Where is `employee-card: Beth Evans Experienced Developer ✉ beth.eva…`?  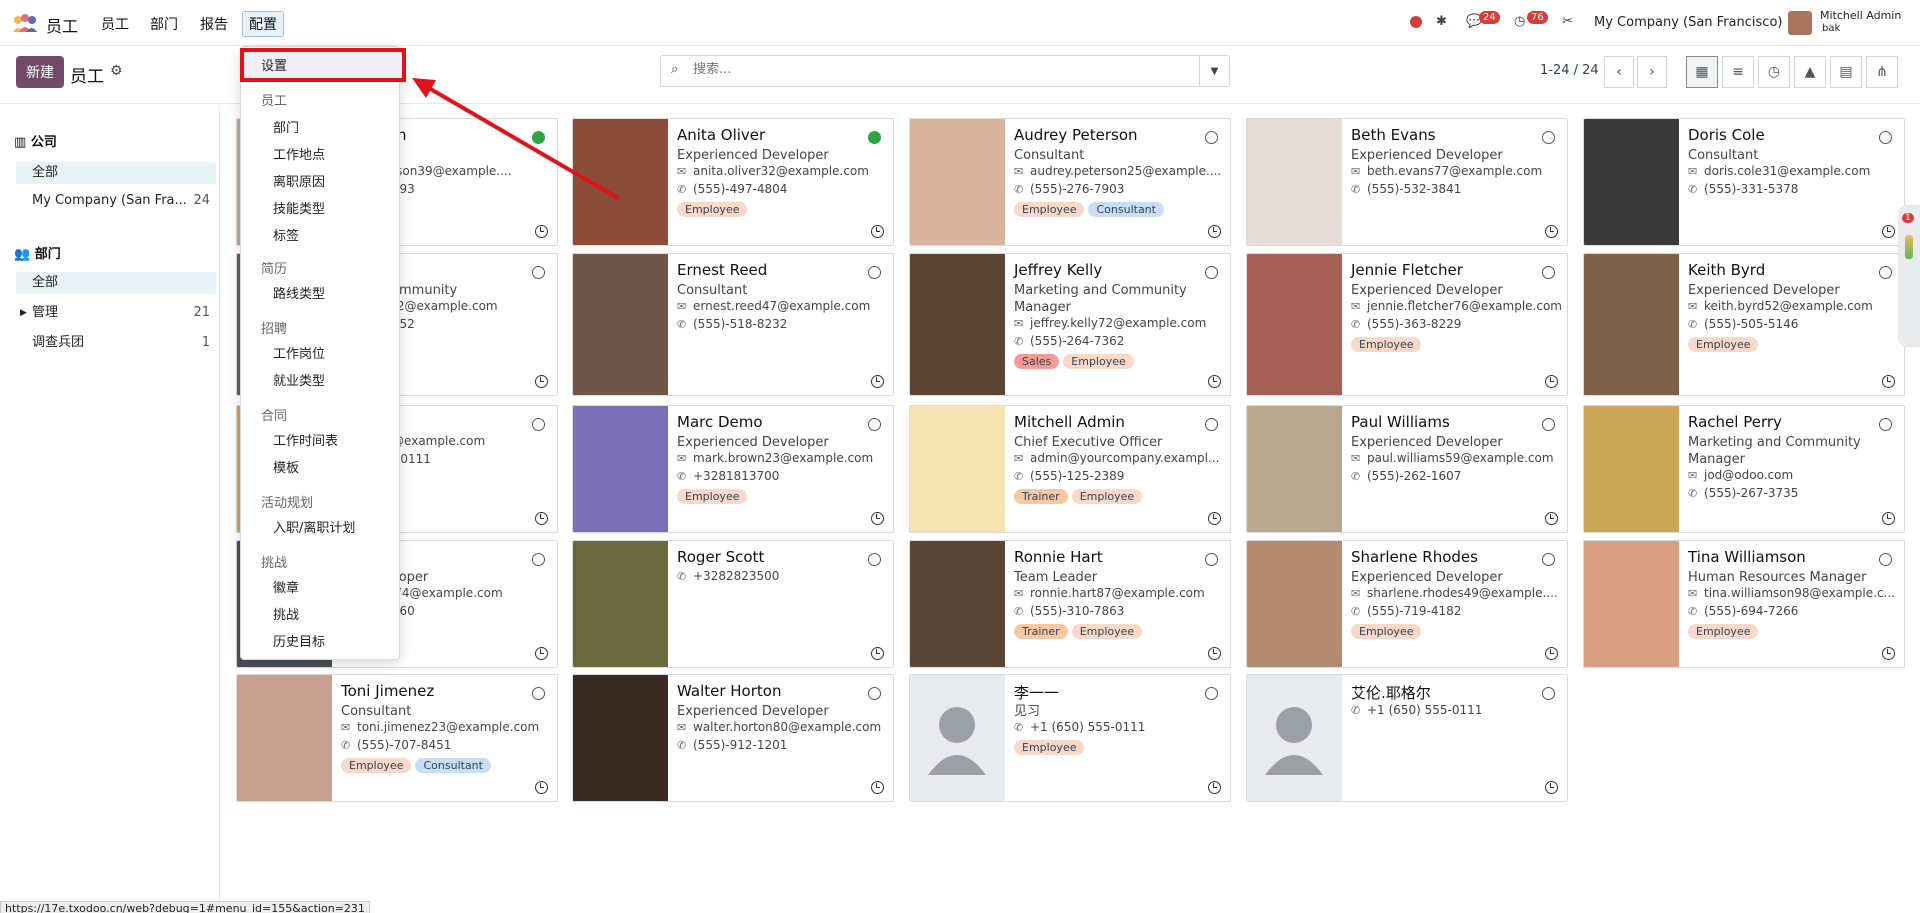
employee-card: Beth Evans Experienced Developer ✉ beth.eva… is located at coordinates (1407, 182).